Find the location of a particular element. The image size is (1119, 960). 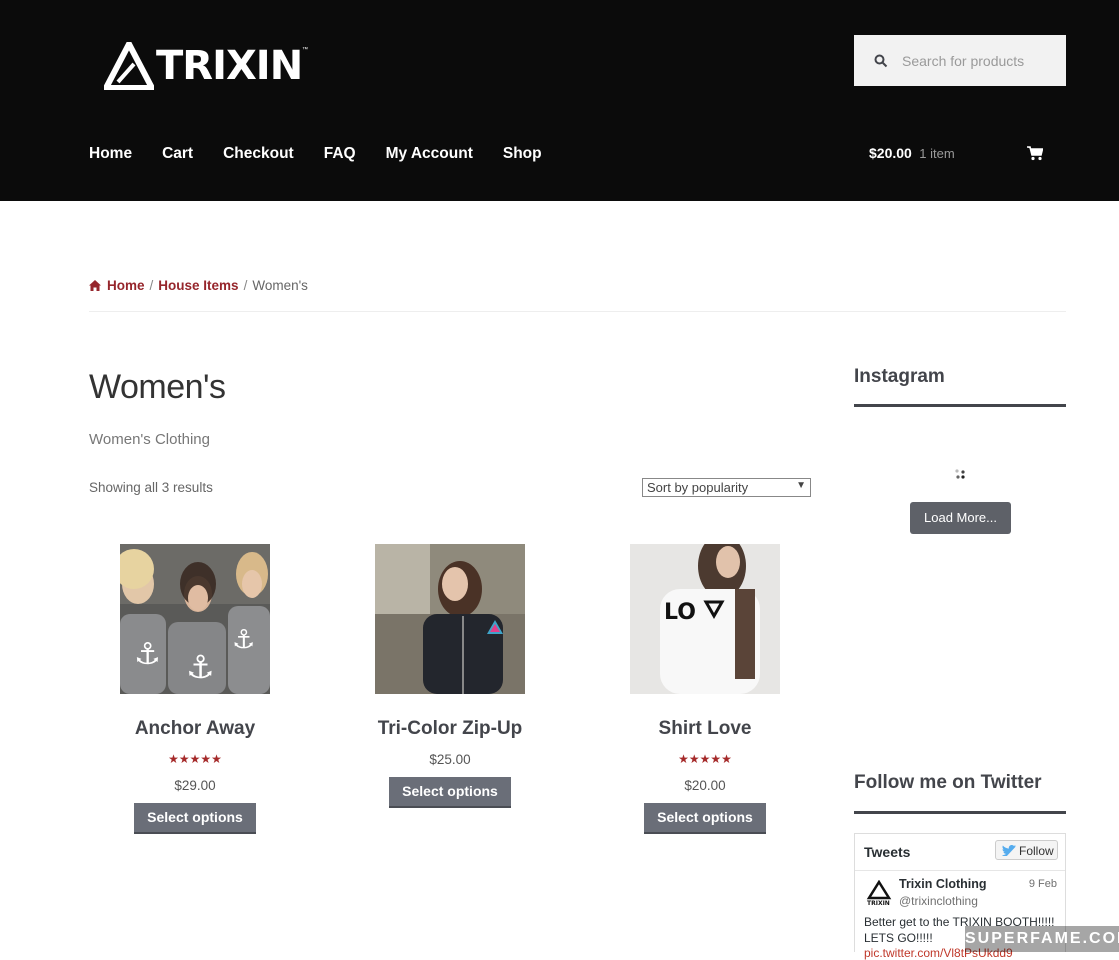

product-search is located at coordinates (960, 60).